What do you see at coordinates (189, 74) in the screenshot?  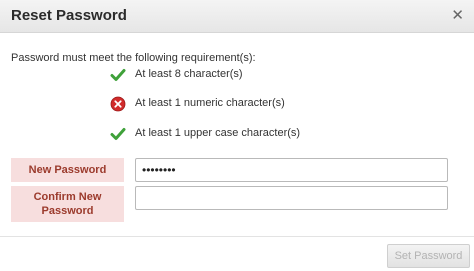 I see `requirement-text: At least 8 character(s)` at bounding box center [189, 74].